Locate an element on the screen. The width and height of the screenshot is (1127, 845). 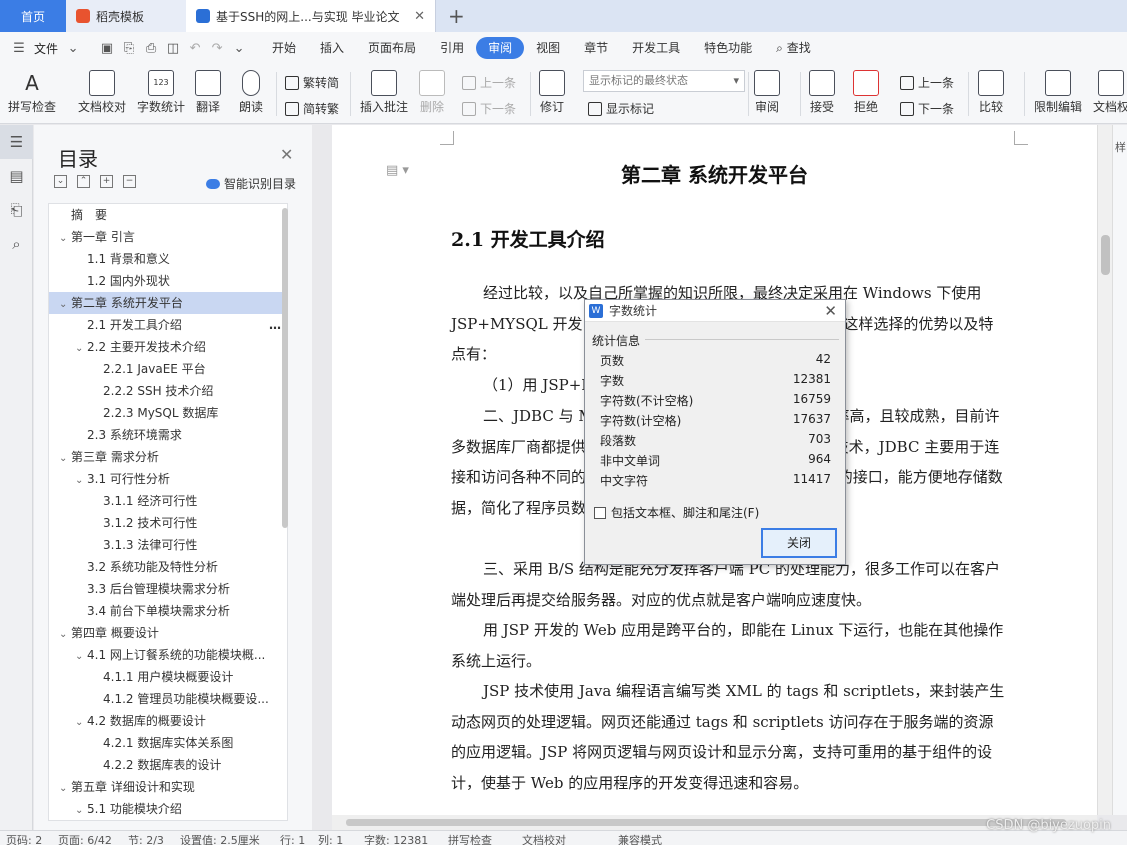
bookmark-nav-icon: ⎗ is located at coordinates (16, 210).